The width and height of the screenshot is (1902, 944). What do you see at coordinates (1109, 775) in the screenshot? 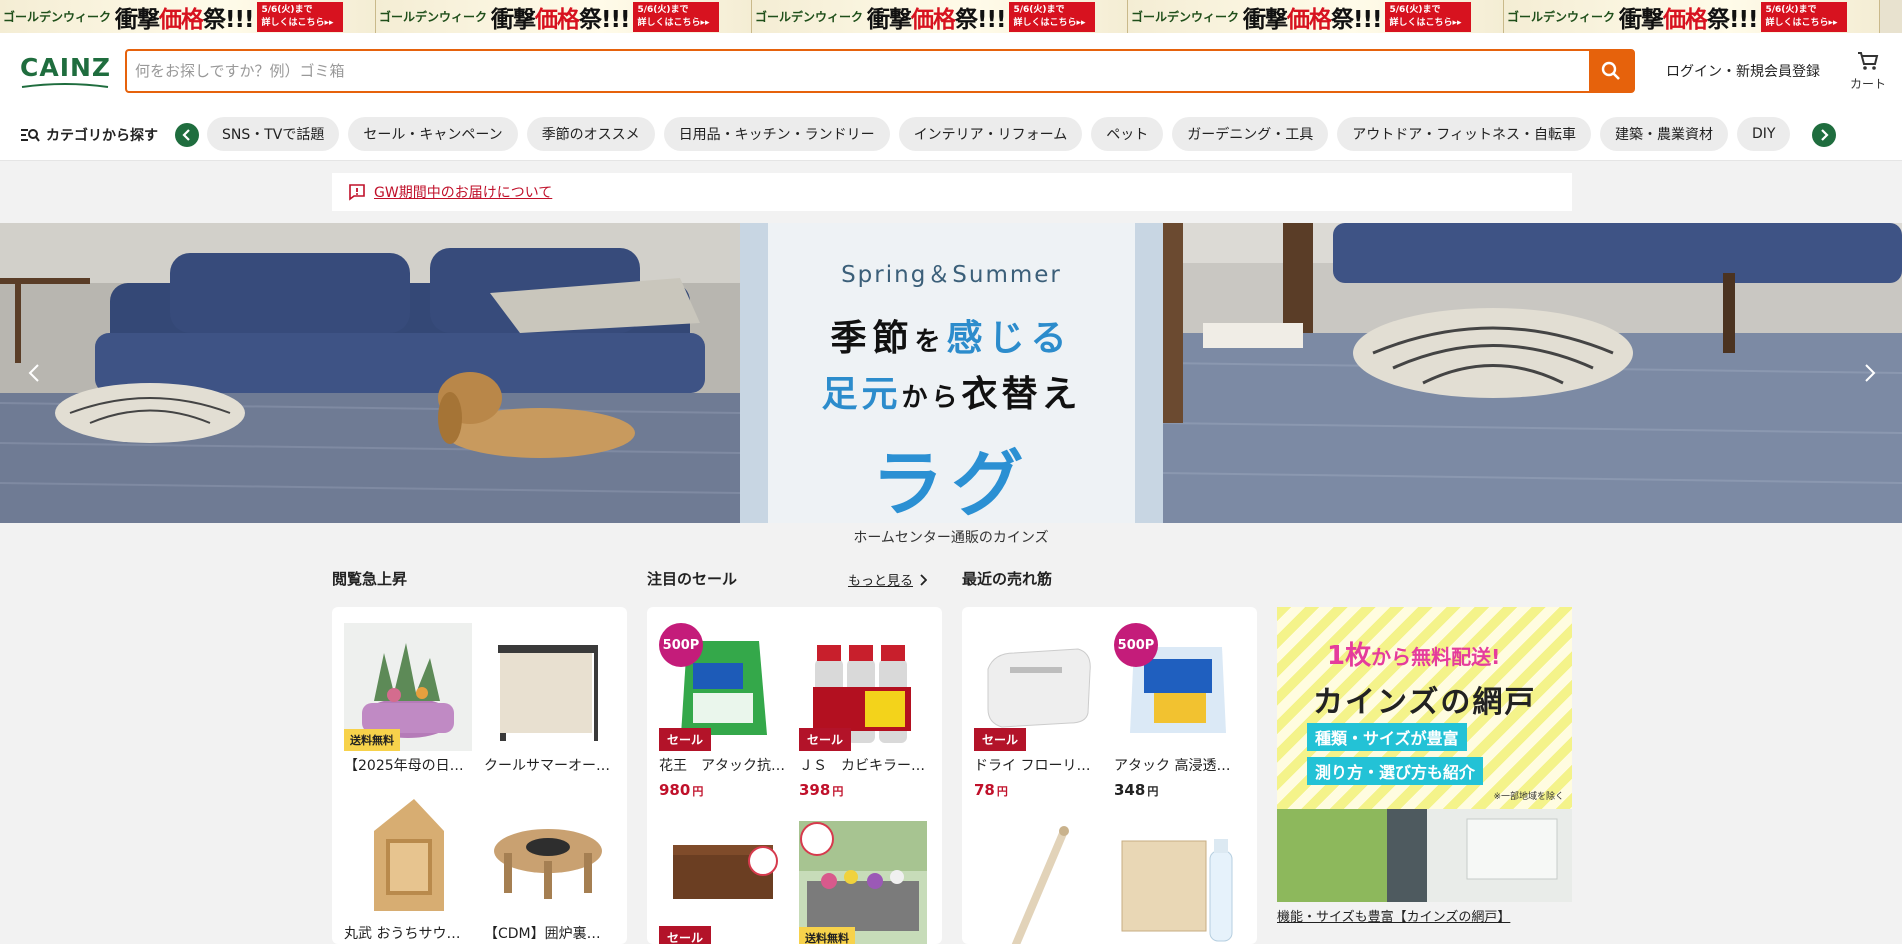
I see `bestseller-panel: セール ドライ フローリ… 78 円 500P アタック 高浸透… 348 円` at bounding box center [1109, 775].